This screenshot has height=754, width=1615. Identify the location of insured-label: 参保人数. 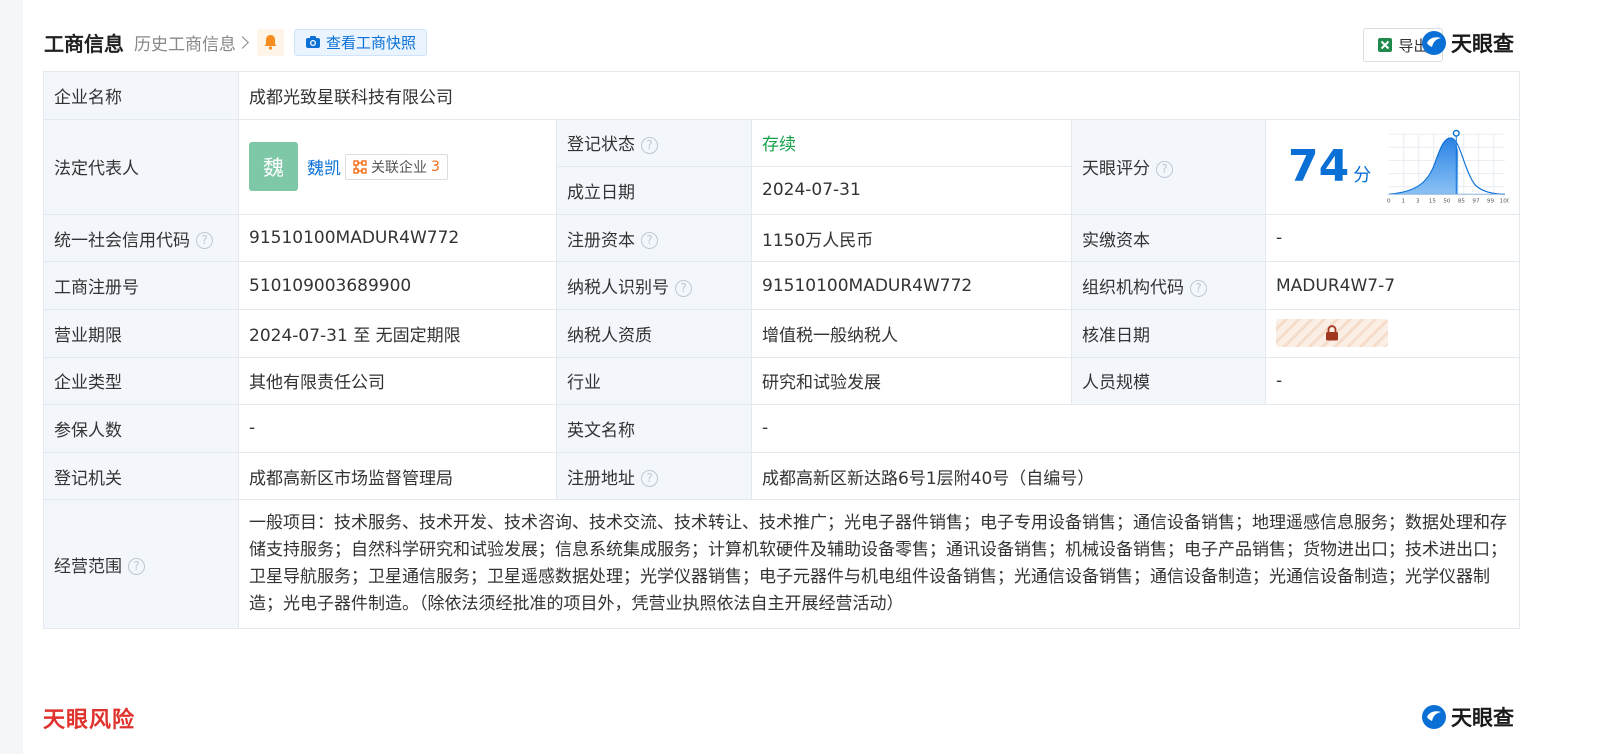
(141, 428).